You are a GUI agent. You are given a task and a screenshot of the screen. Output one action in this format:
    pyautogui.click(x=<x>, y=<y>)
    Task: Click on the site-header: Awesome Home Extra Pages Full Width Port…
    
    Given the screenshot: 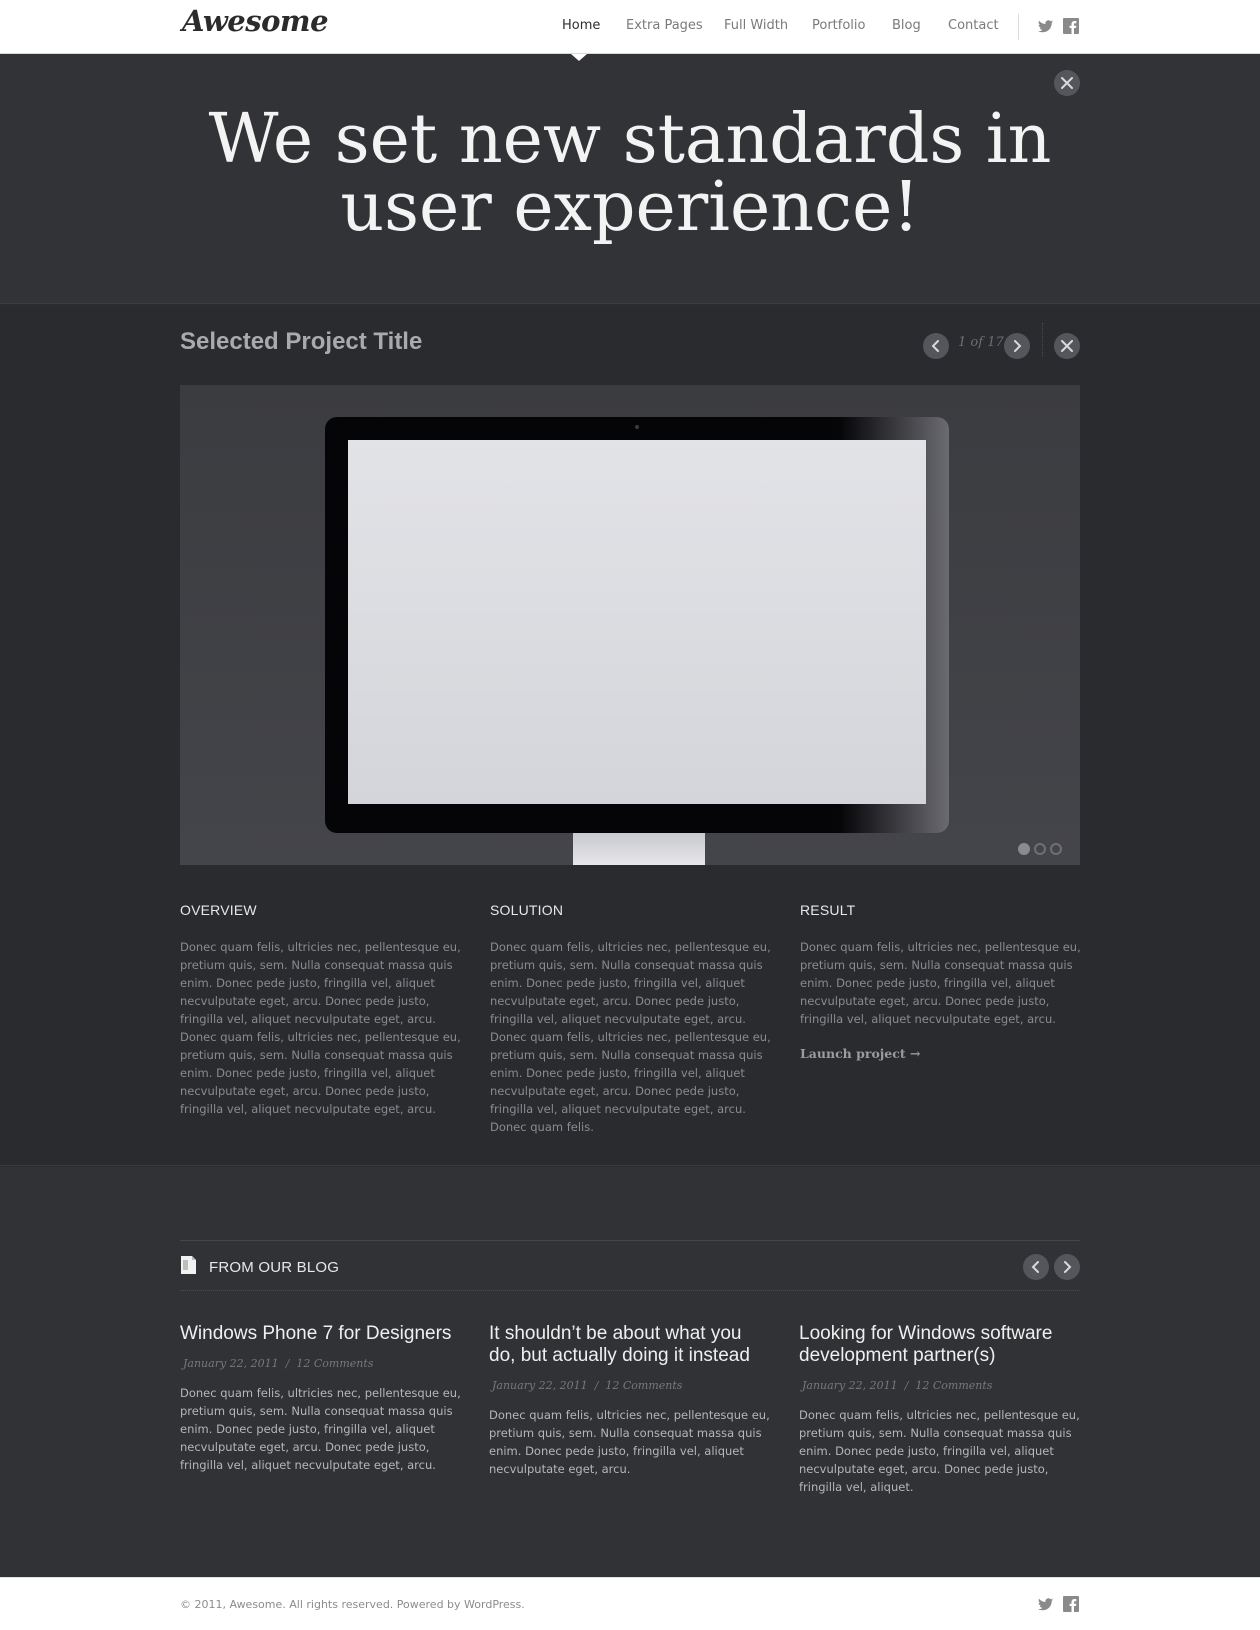 What is the action you would take?
    pyautogui.click(x=630, y=27)
    